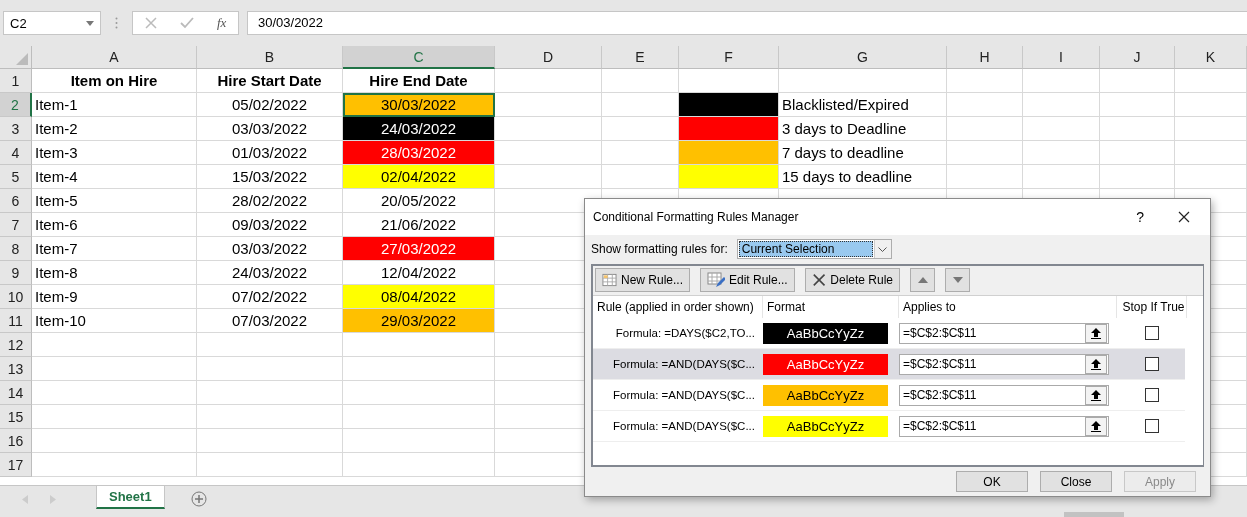 The image size is (1247, 517). I want to click on table-cell: 27/03/2022, so click(419, 249).